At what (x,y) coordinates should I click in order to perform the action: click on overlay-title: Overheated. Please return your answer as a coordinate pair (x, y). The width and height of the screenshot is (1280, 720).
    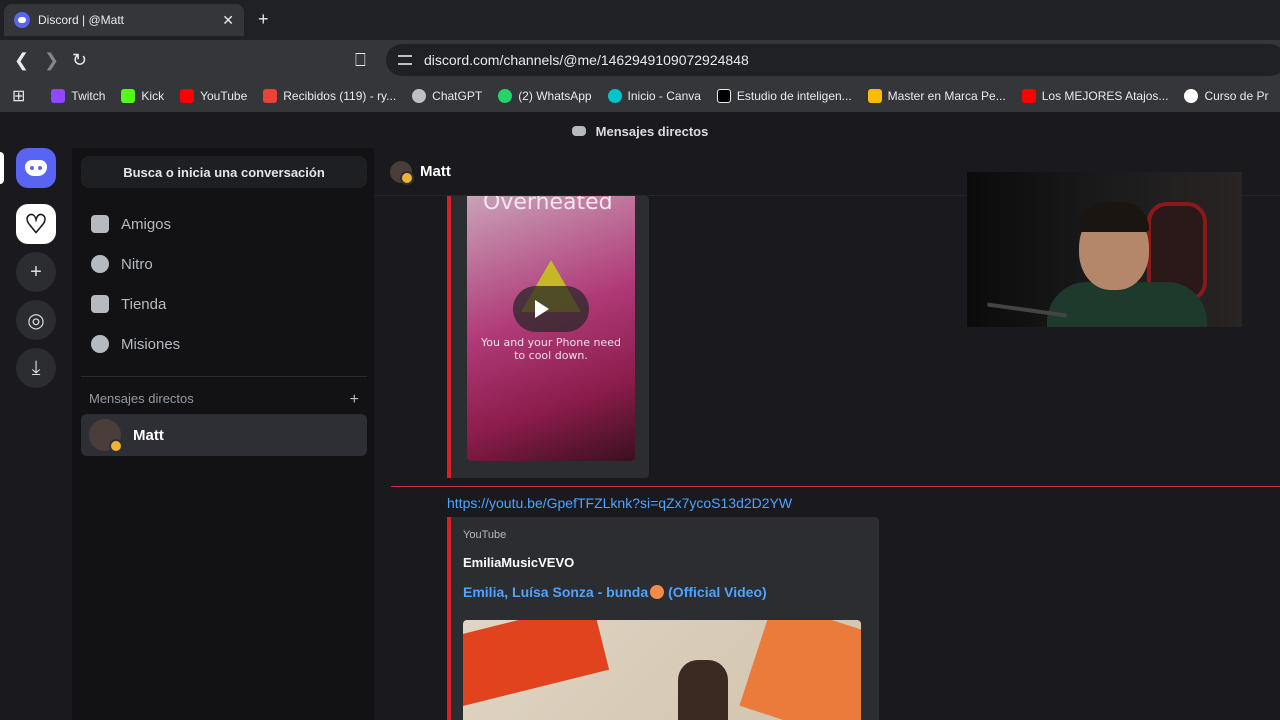
    Looking at the image, I should click on (548, 205).